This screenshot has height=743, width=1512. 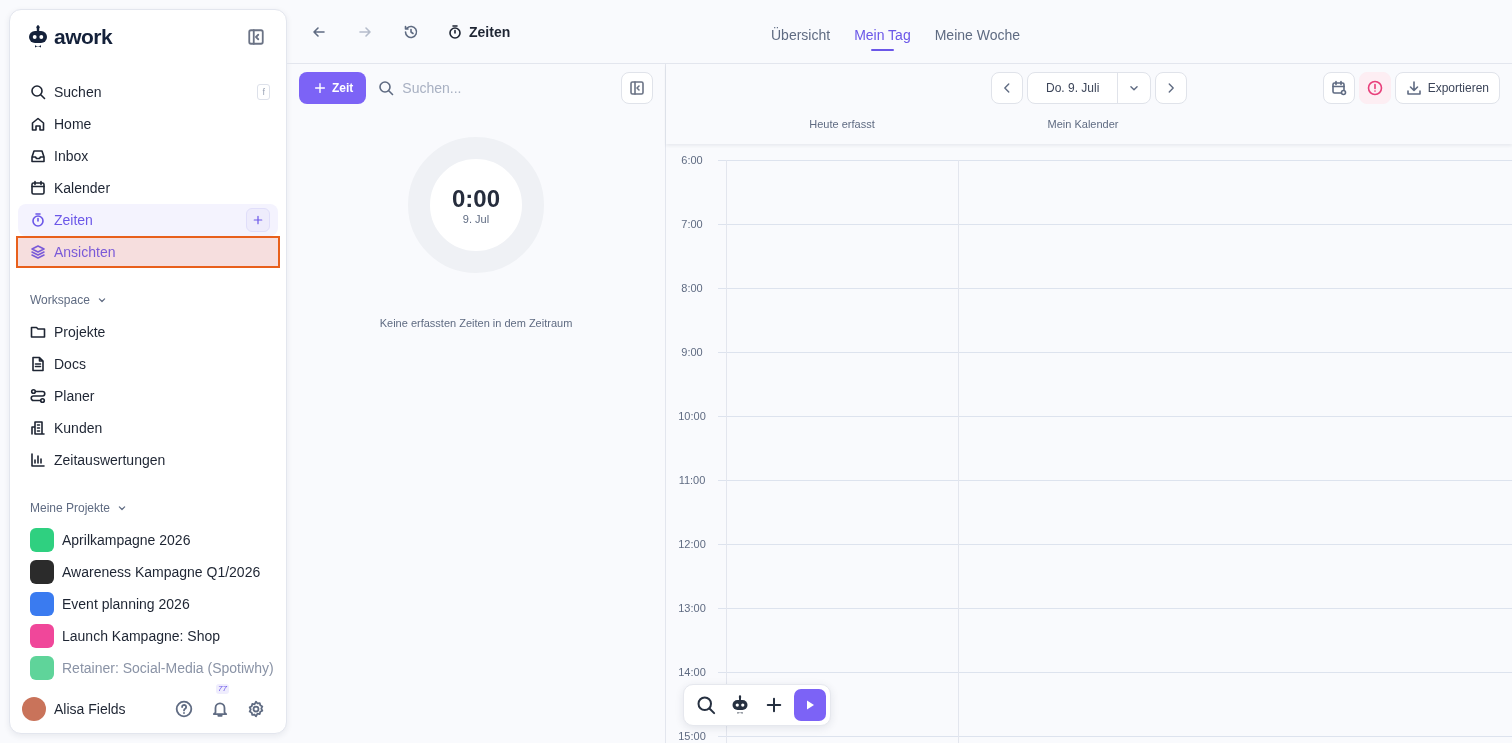 What do you see at coordinates (141, 636) in the screenshot?
I see `project-name: Launch Kampagne: Shop` at bounding box center [141, 636].